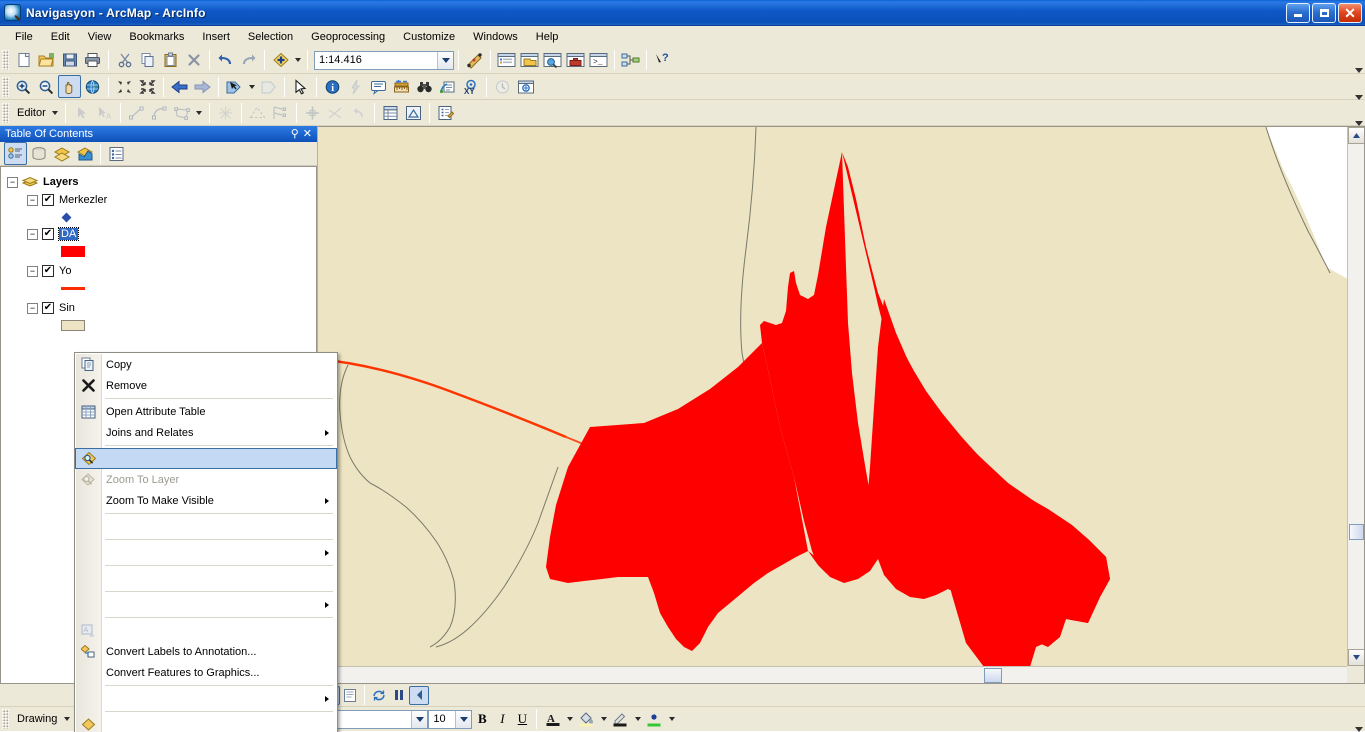  I want to click on back-arrow-icon, so click(419, 695).